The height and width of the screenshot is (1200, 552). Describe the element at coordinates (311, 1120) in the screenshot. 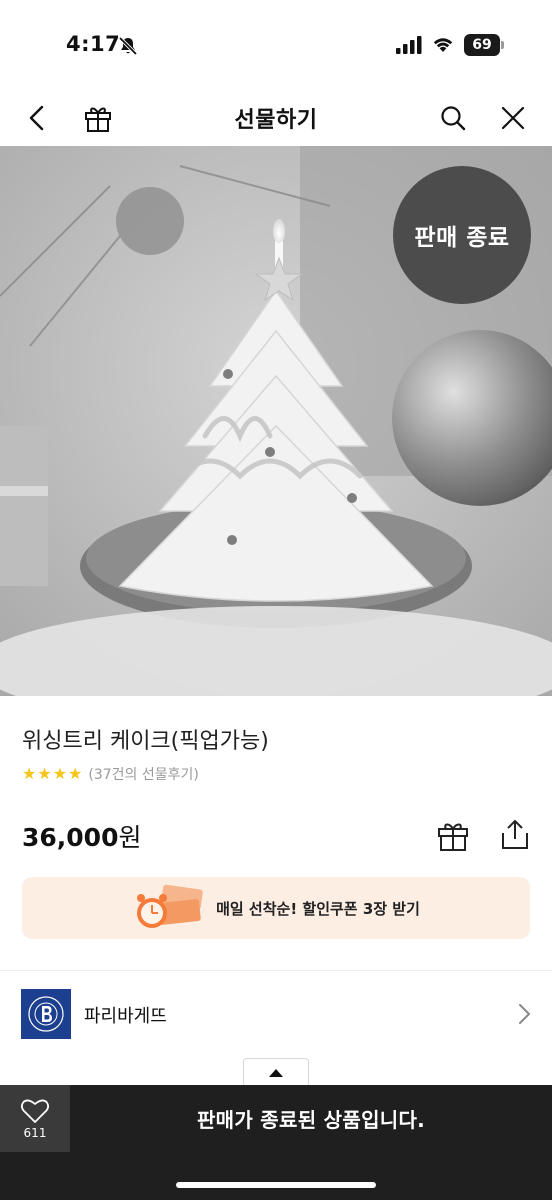

I see `sold-out-message: 판매가 종료된 상품입니다.` at that location.